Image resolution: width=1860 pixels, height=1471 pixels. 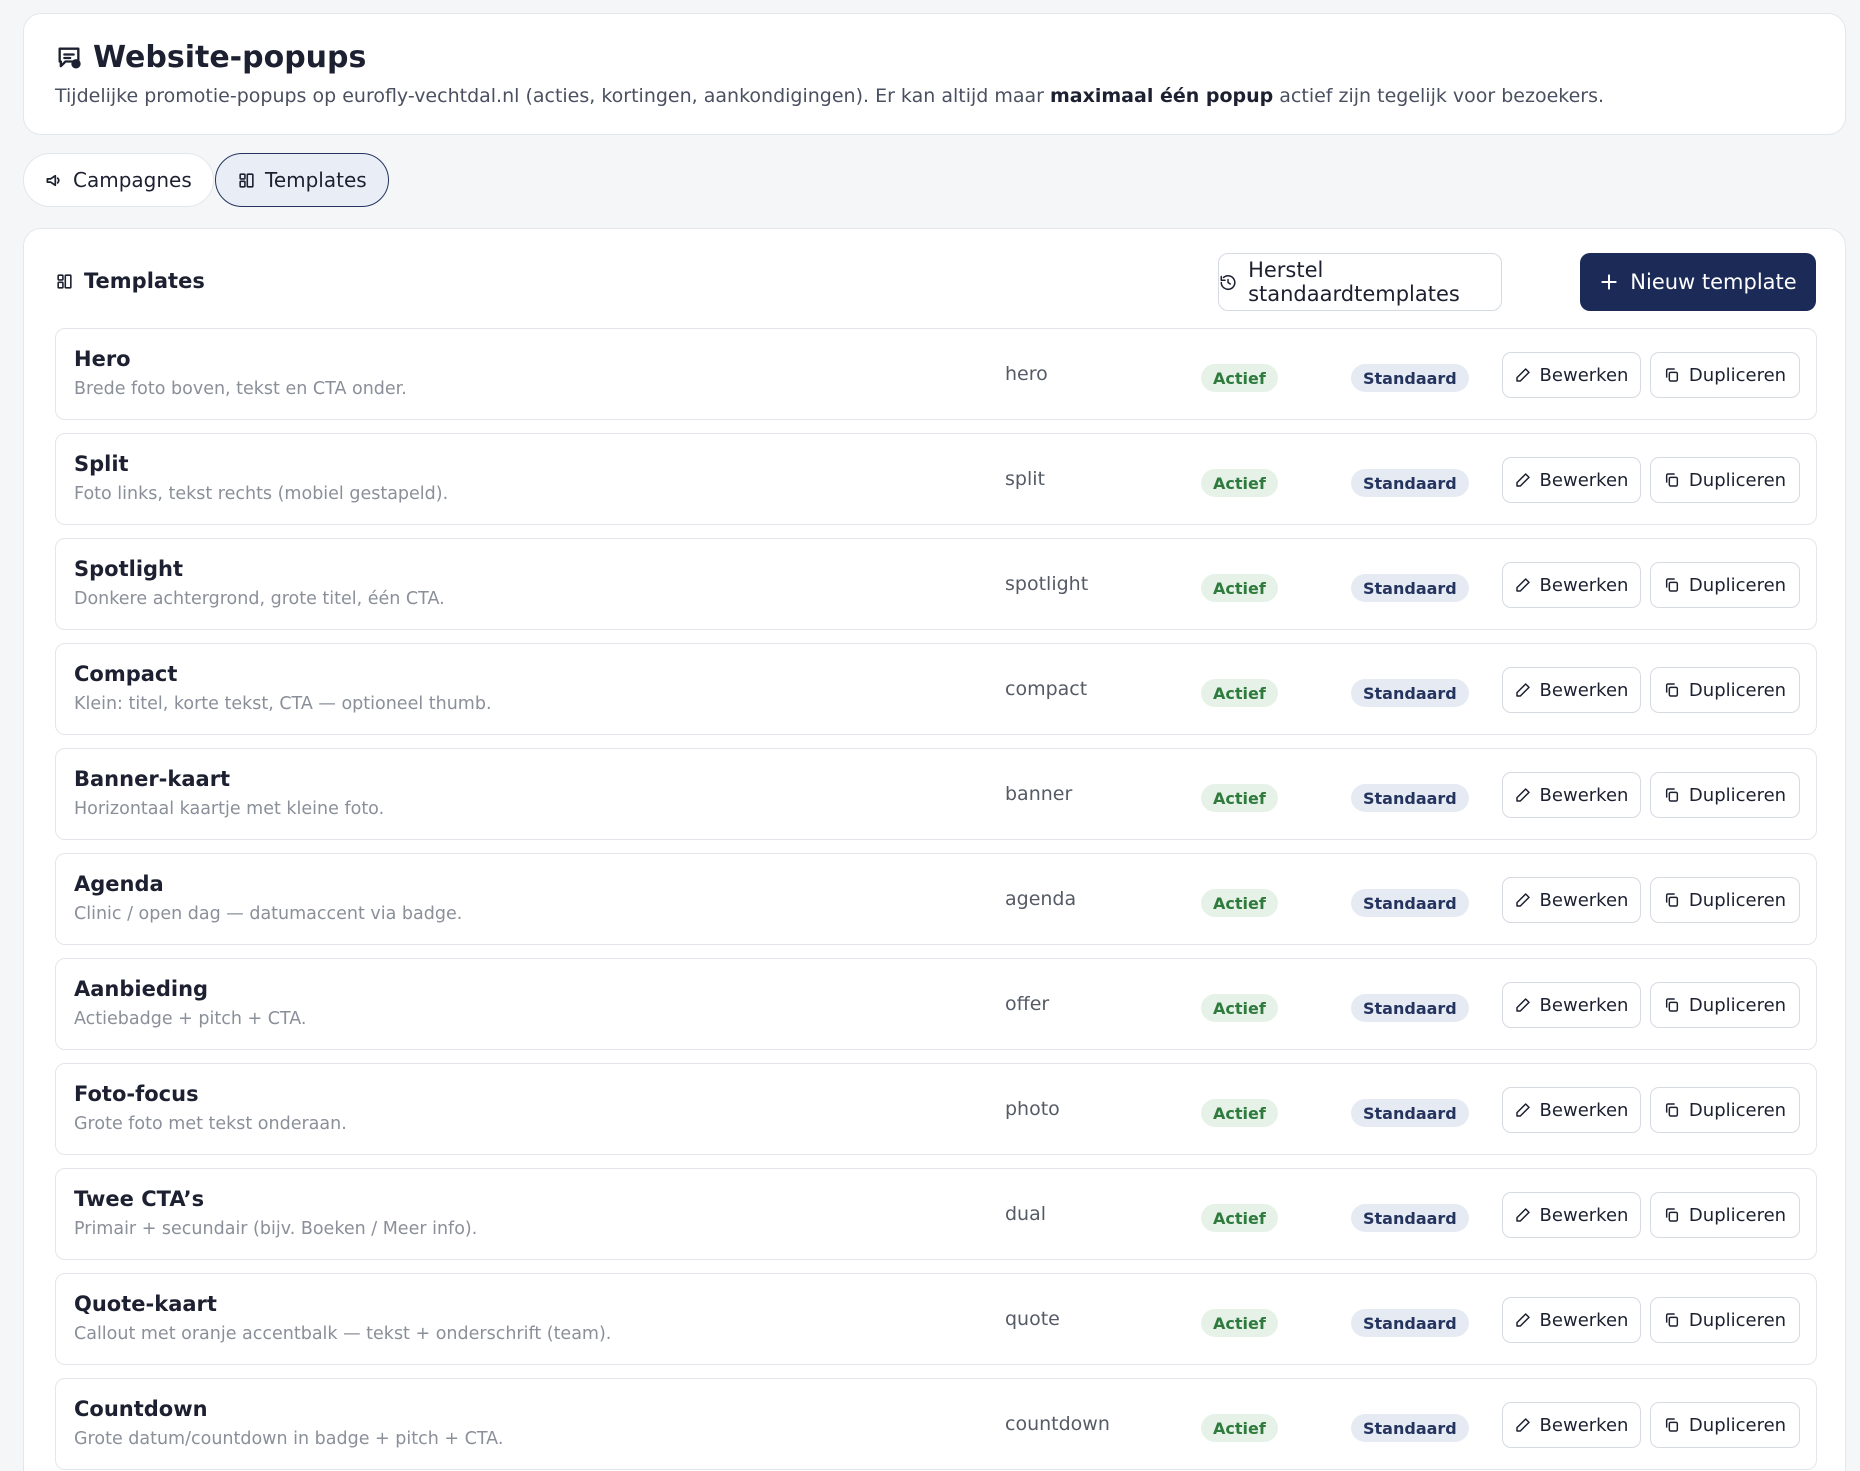 I want to click on template-key: hero, so click(x=1026, y=374).